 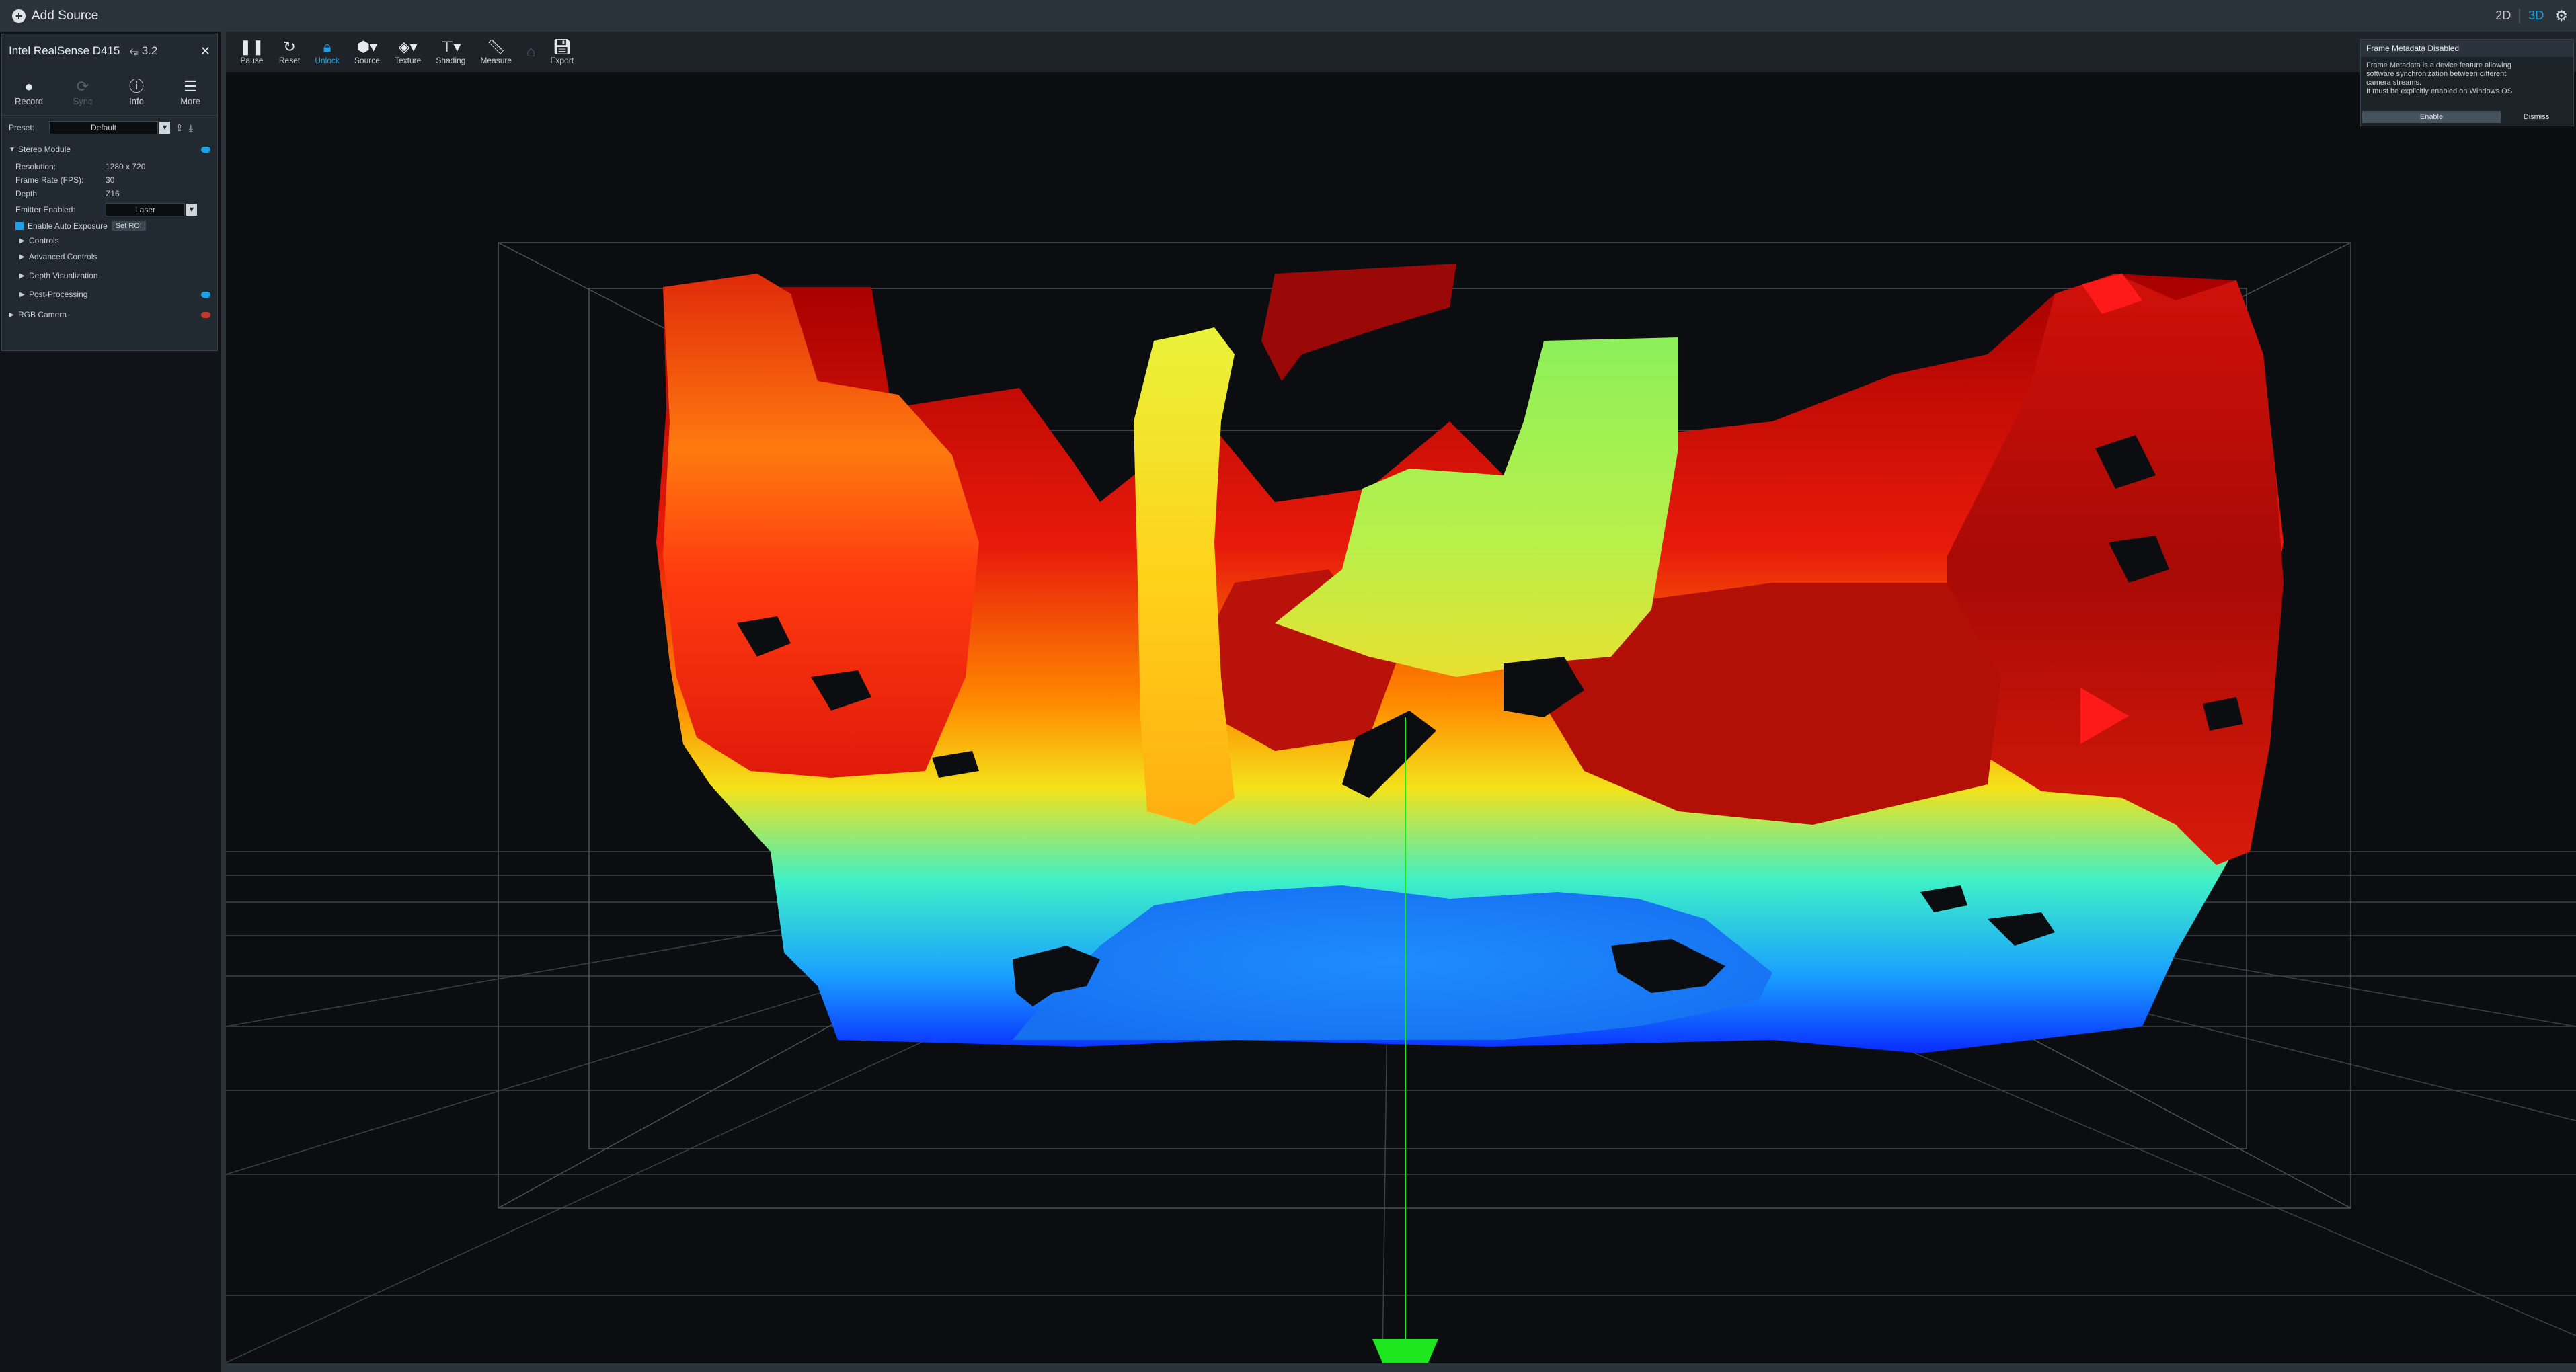 I want to click on advanced-controls-item: ▶ Advanced Controls, so click(x=110, y=257).